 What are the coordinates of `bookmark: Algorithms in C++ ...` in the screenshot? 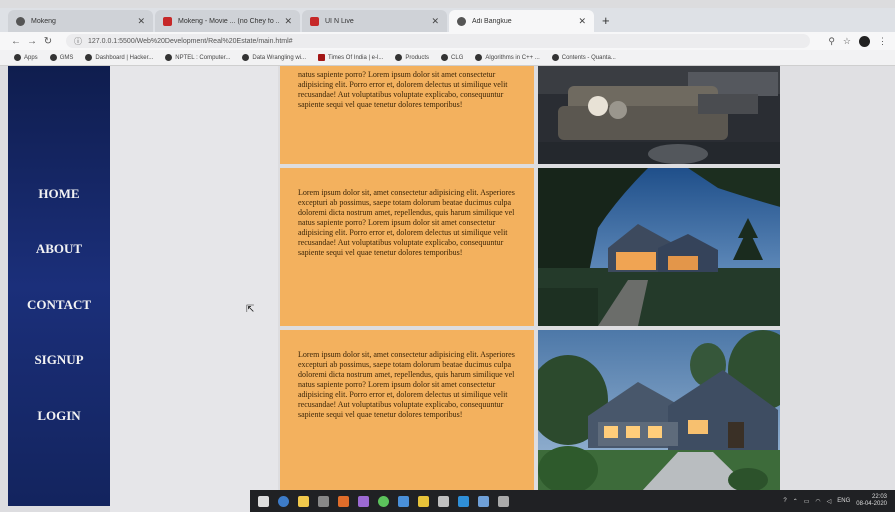 It's located at (507, 57).